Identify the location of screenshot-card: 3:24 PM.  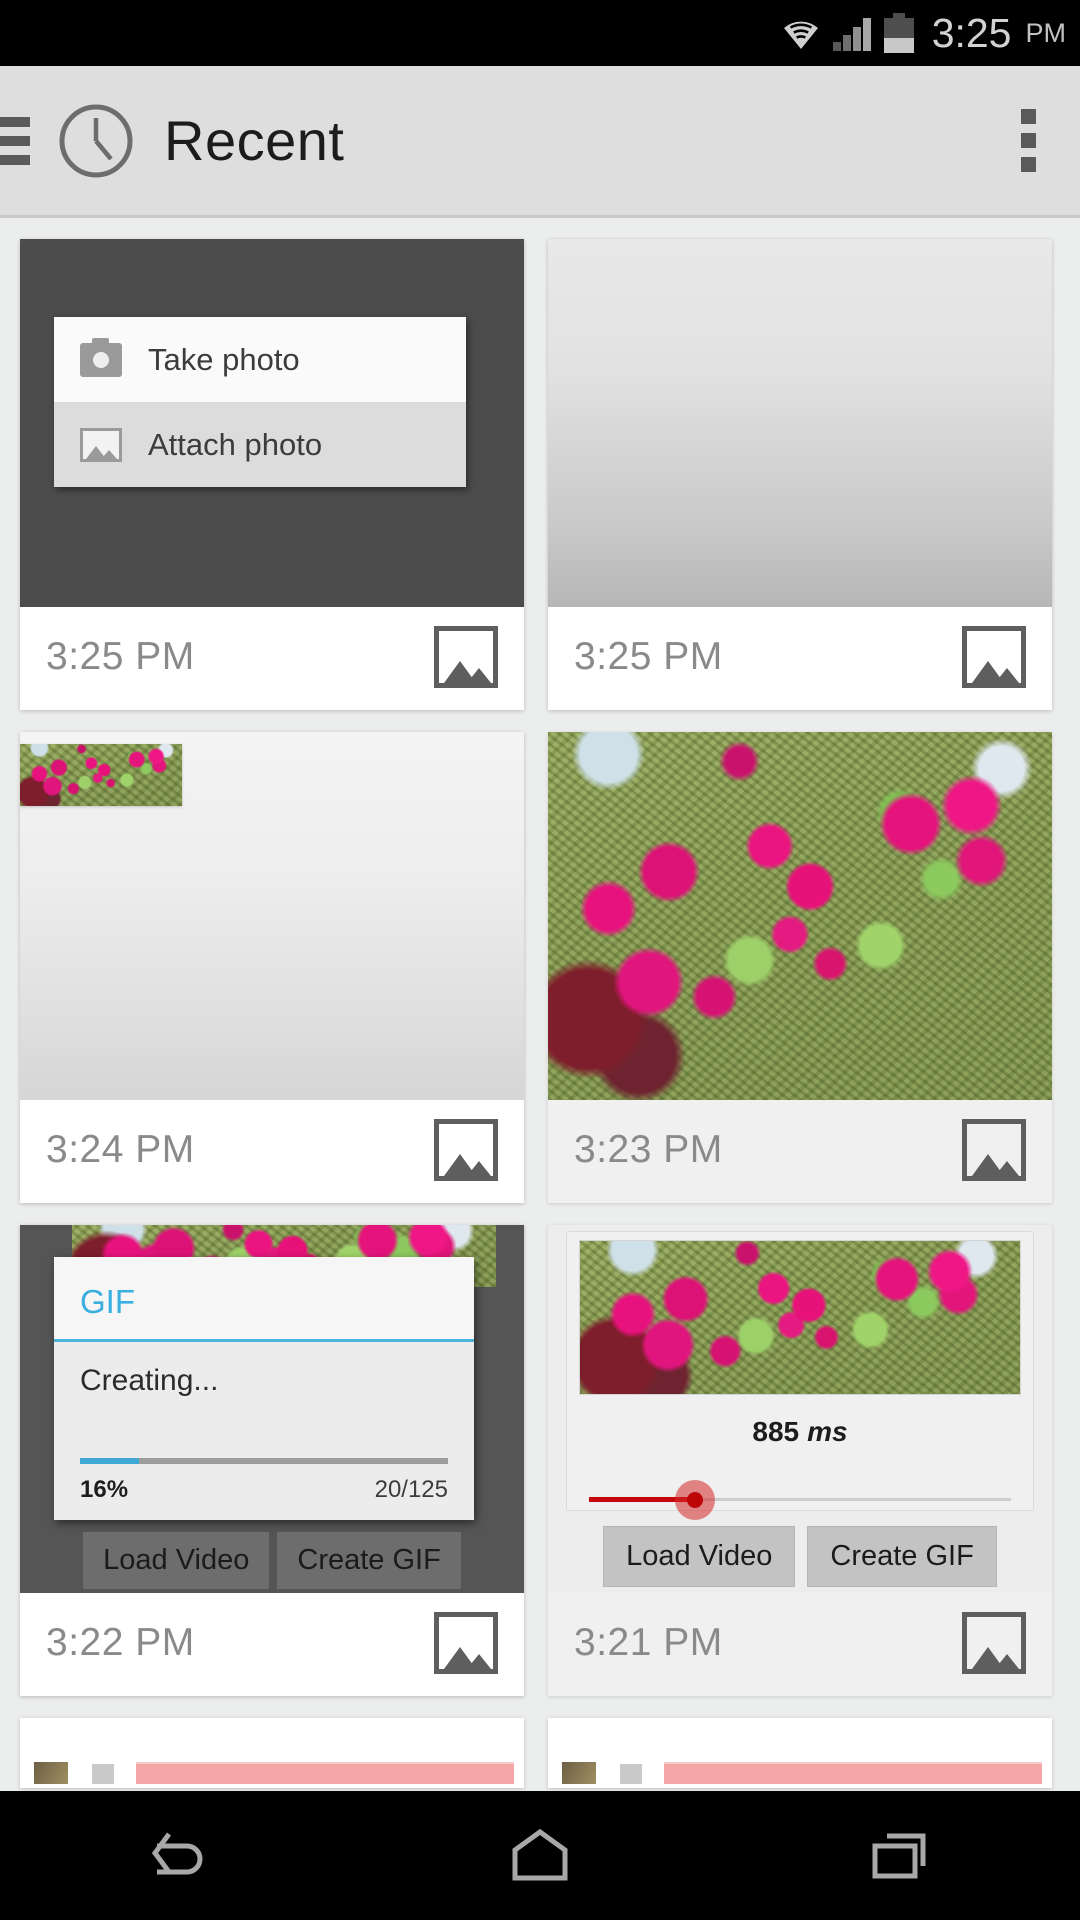
(272, 967).